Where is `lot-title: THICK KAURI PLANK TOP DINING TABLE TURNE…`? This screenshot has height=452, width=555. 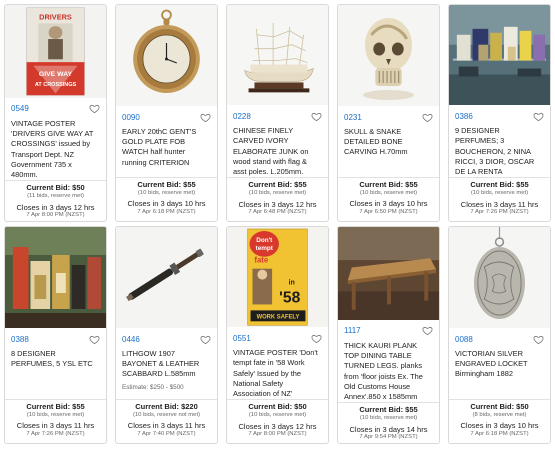
lot-title: THICK KAURI PLANK TOP DINING TABLE TURNE… is located at coordinates (388, 371).